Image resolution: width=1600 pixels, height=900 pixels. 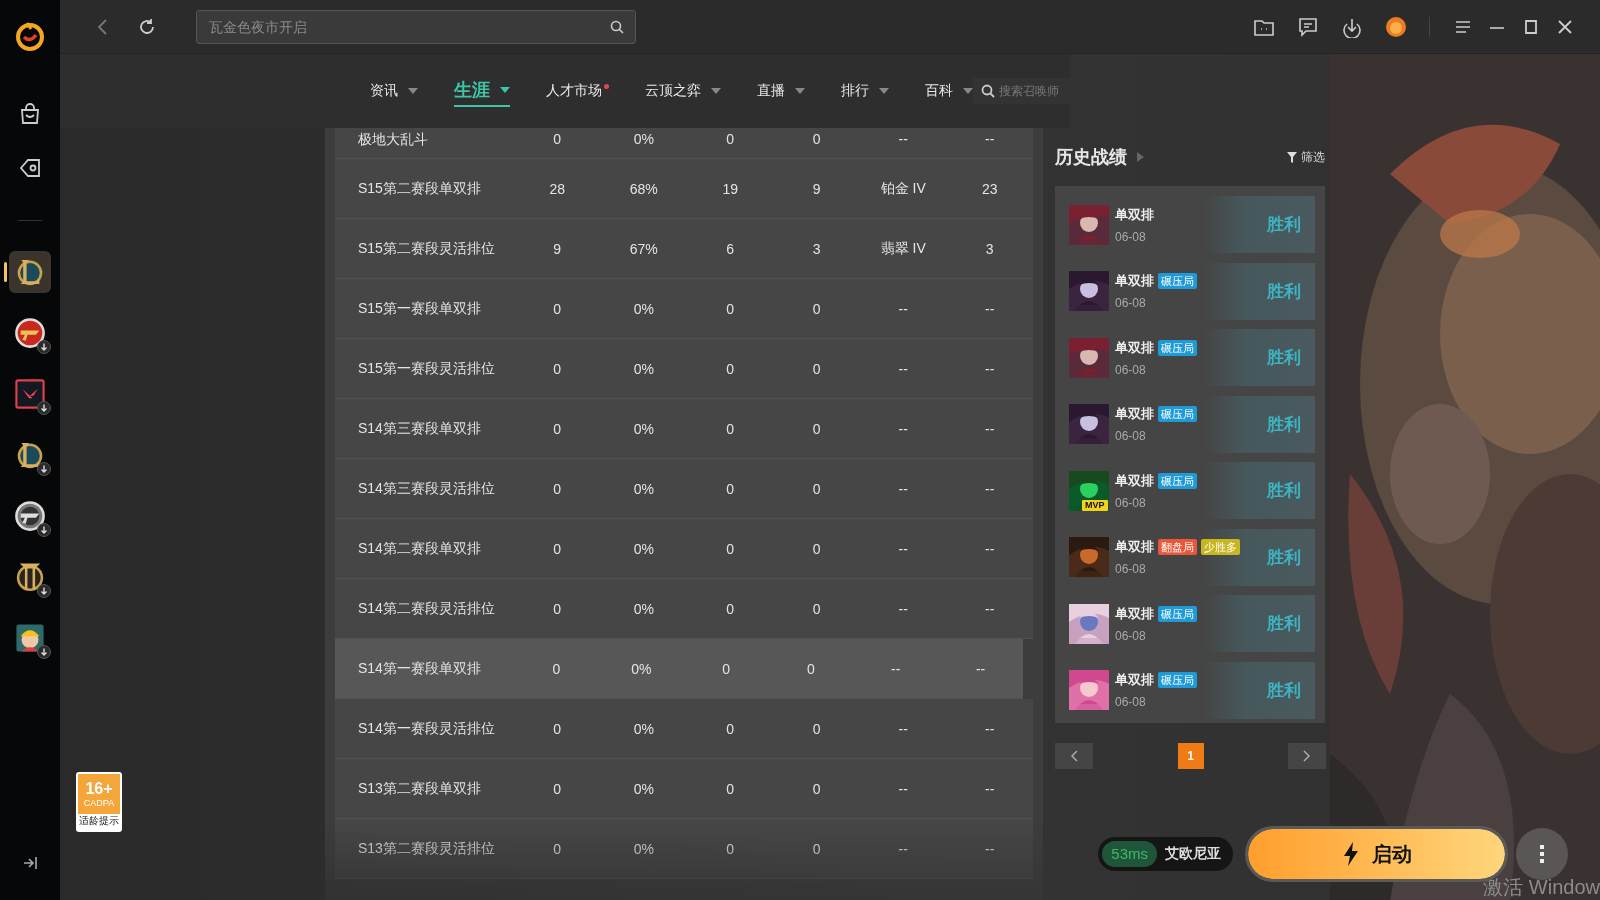 What do you see at coordinates (394, 91) in the screenshot?
I see `nav-tab: 资讯` at bounding box center [394, 91].